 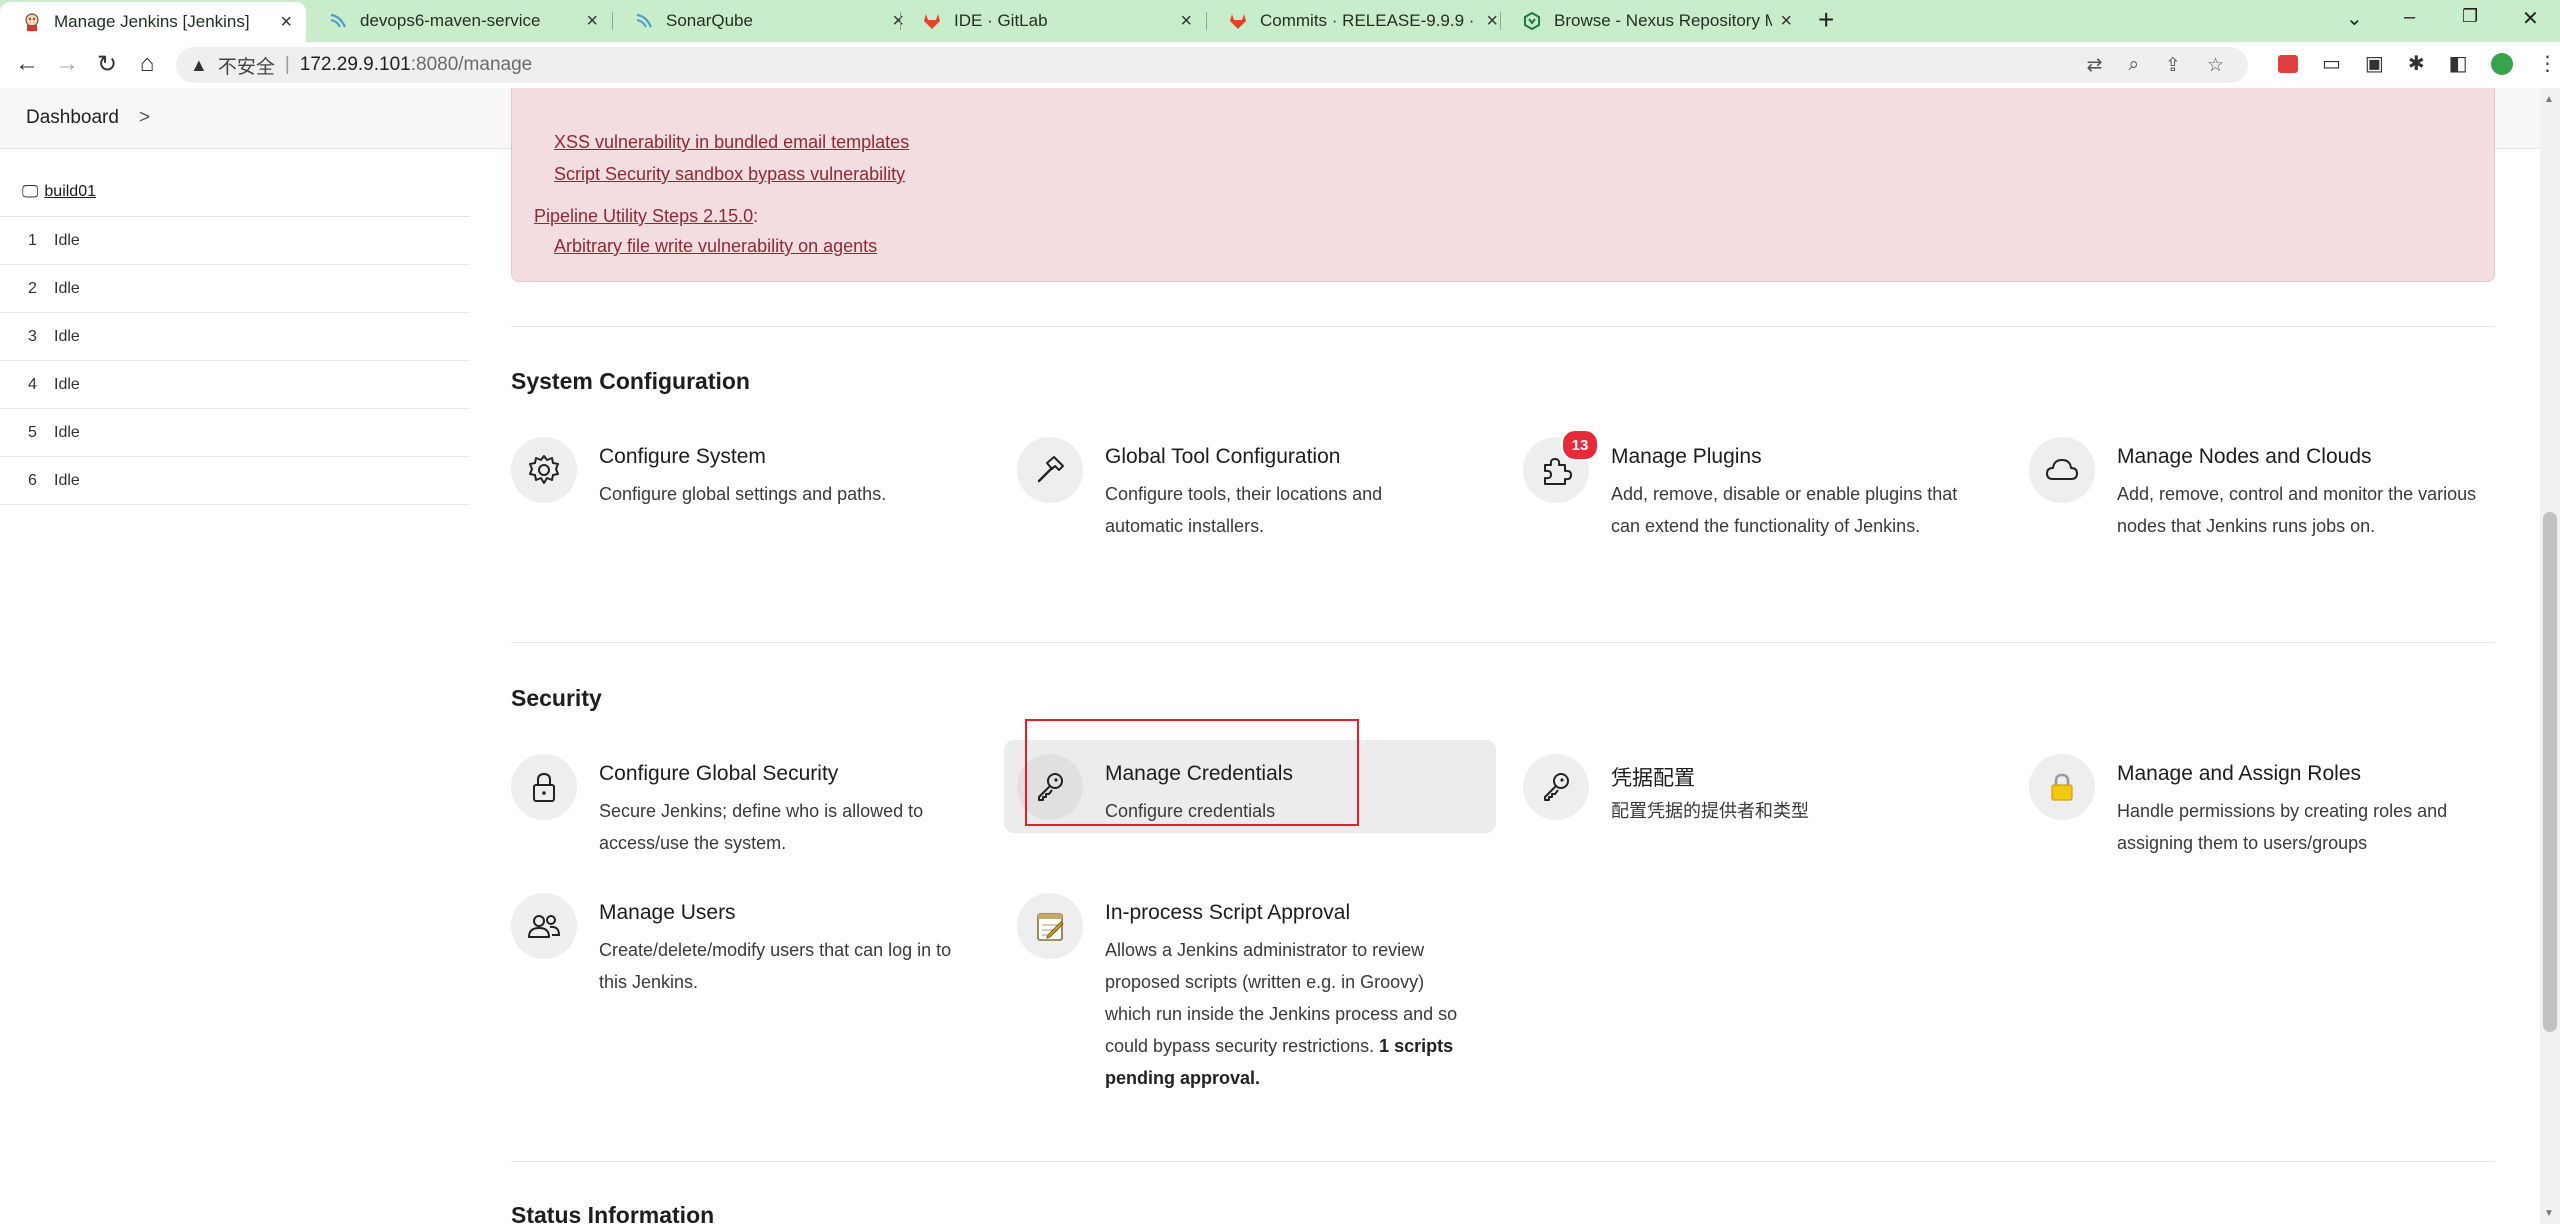 I want to click on zoom-icon: ⌕, so click(x=2133, y=65).